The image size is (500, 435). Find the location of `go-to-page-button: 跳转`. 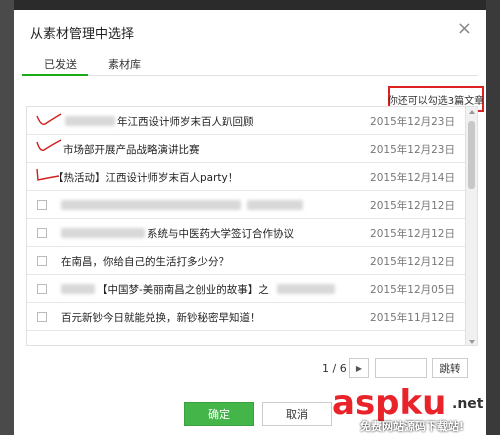

go-to-page-button: 跳转 is located at coordinates (450, 368).